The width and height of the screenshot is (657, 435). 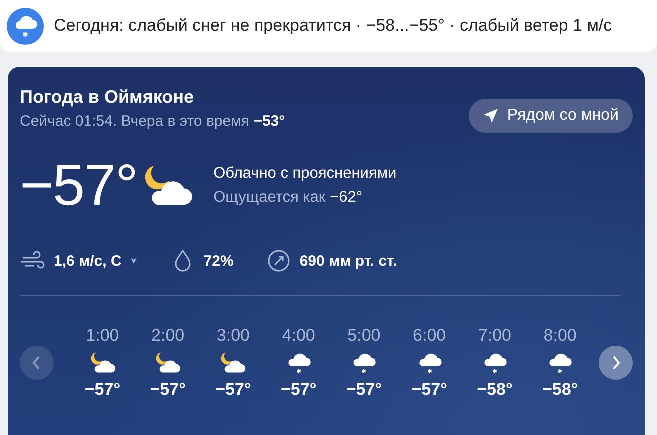 What do you see at coordinates (153, 121) in the screenshot?
I see `current-time-text: Сейчас 01:54. Вчера в это время −53°` at bounding box center [153, 121].